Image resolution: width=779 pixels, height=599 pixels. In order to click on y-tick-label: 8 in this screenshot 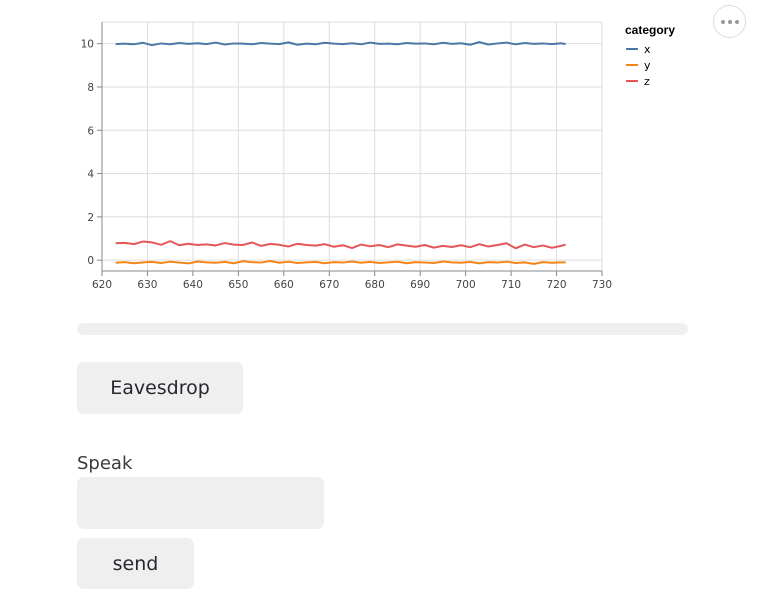, I will do `click(90, 88)`.